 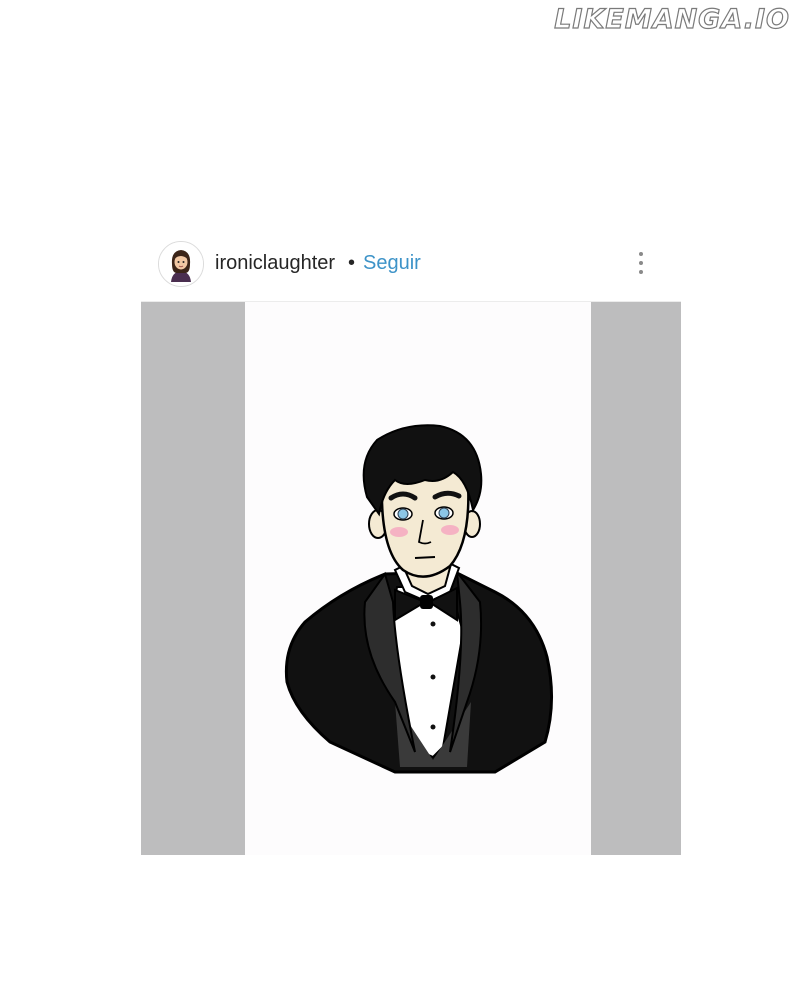 I want to click on more-options-icon, so click(x=641, y=263).